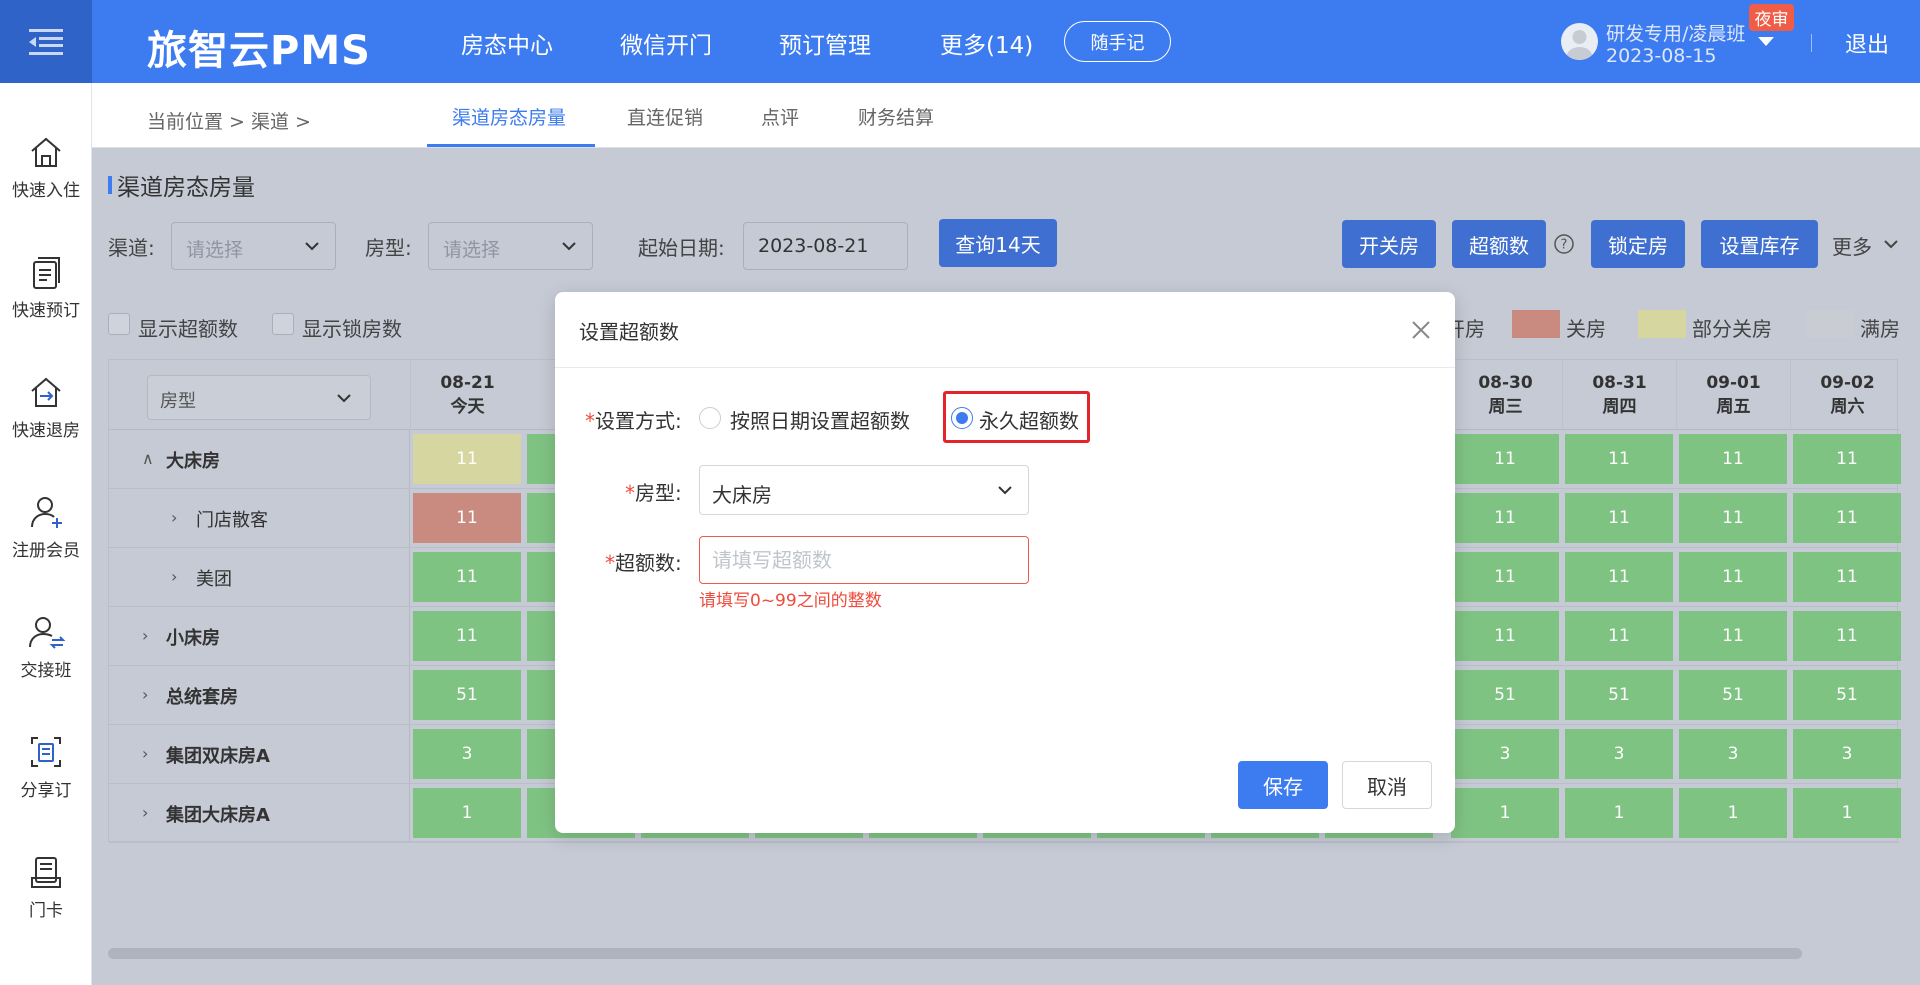 The width and height of the screenshot is (1920, 985). What do you see at coordinates (46, 180) in the screenshot?
I see `sidebar-item-quick-checkin: 快速入住` at bounding box center [46, 180].